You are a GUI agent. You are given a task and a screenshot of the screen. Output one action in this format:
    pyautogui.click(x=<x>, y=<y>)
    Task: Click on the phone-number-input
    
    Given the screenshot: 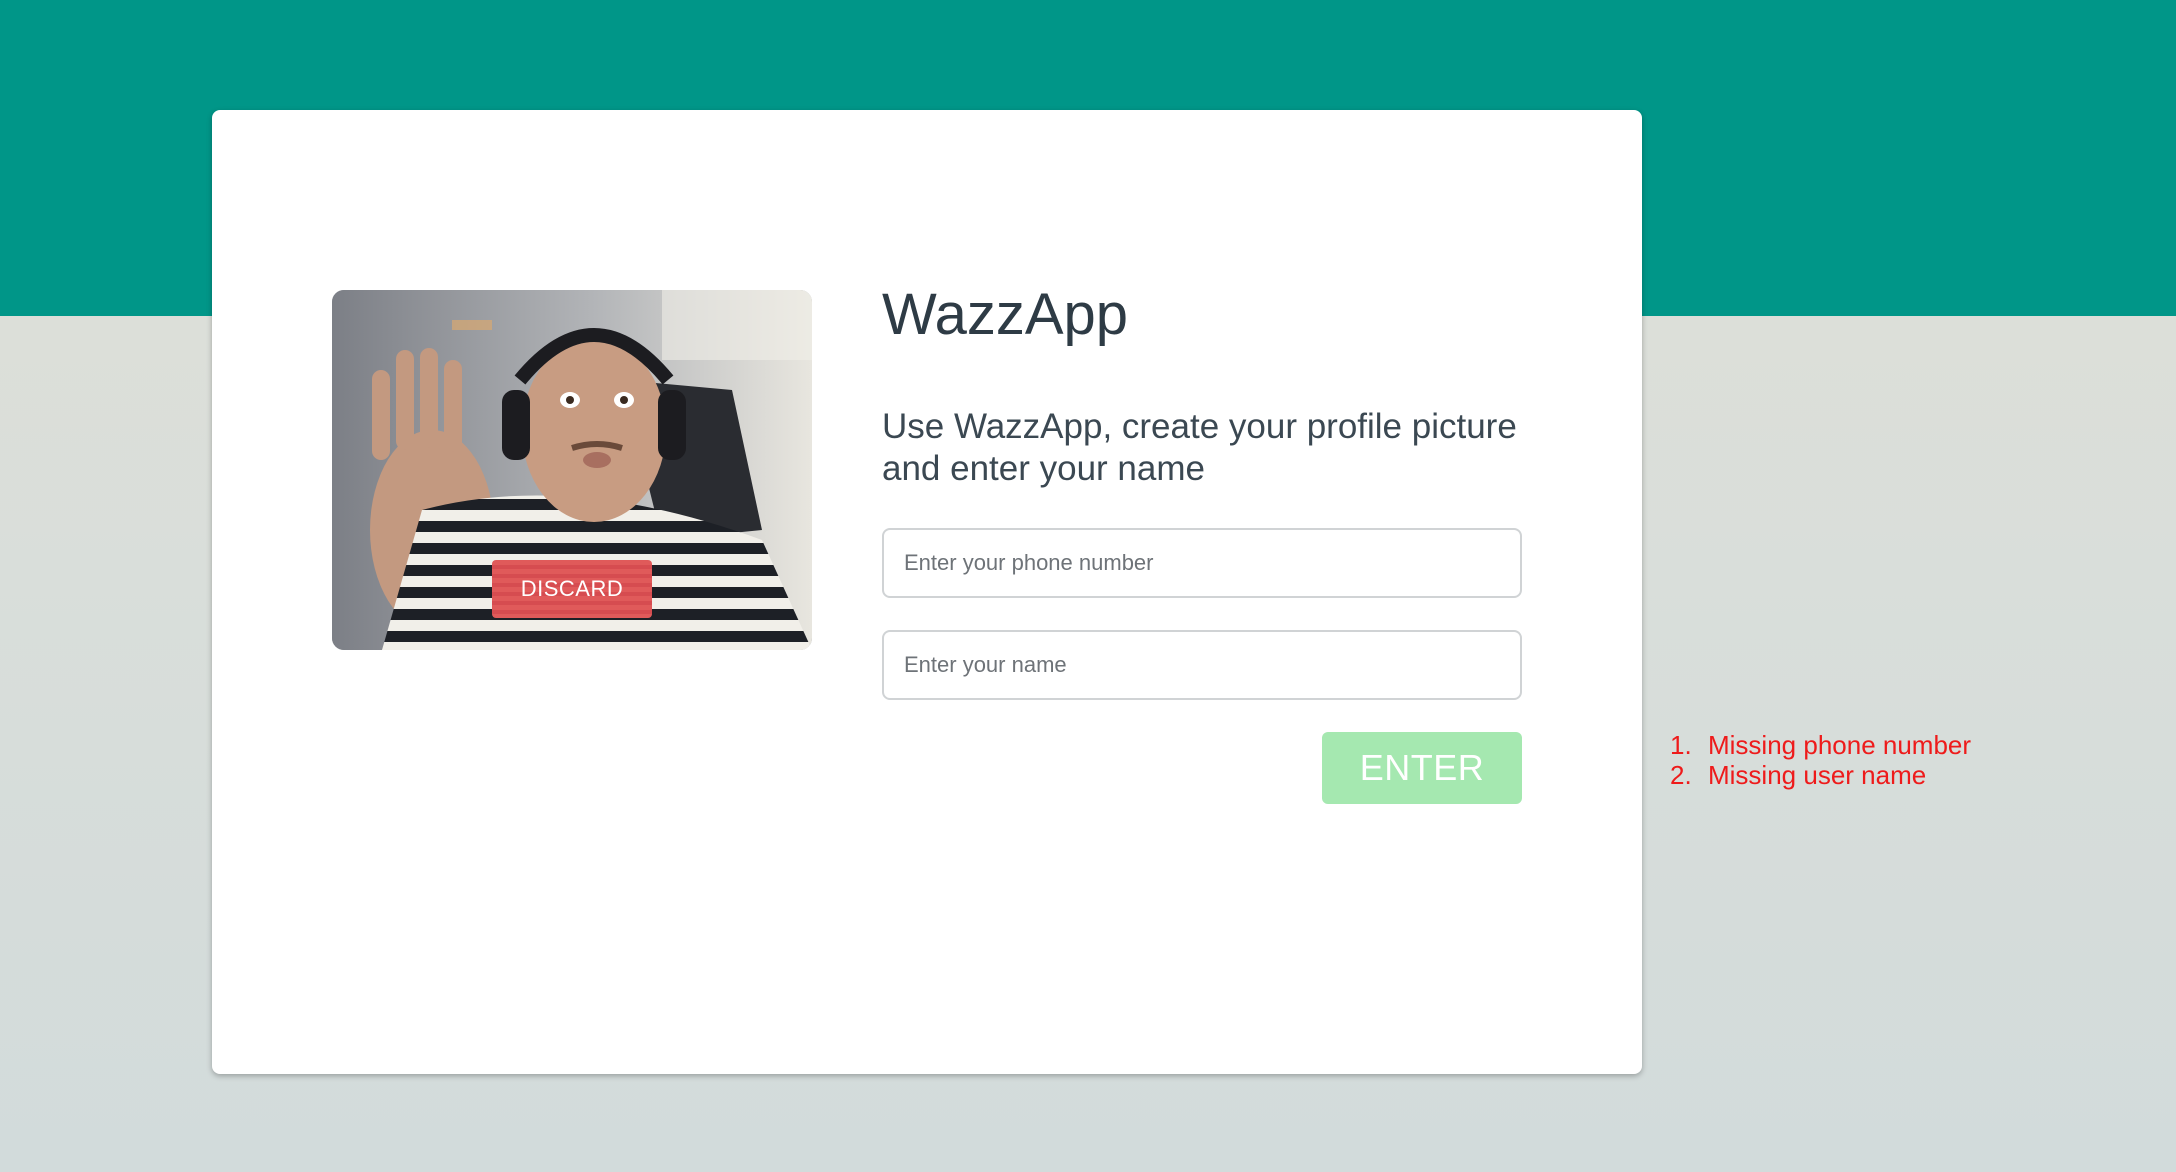 What is the action you would take?
    pyautogui.click(x=1202, y=563)
    